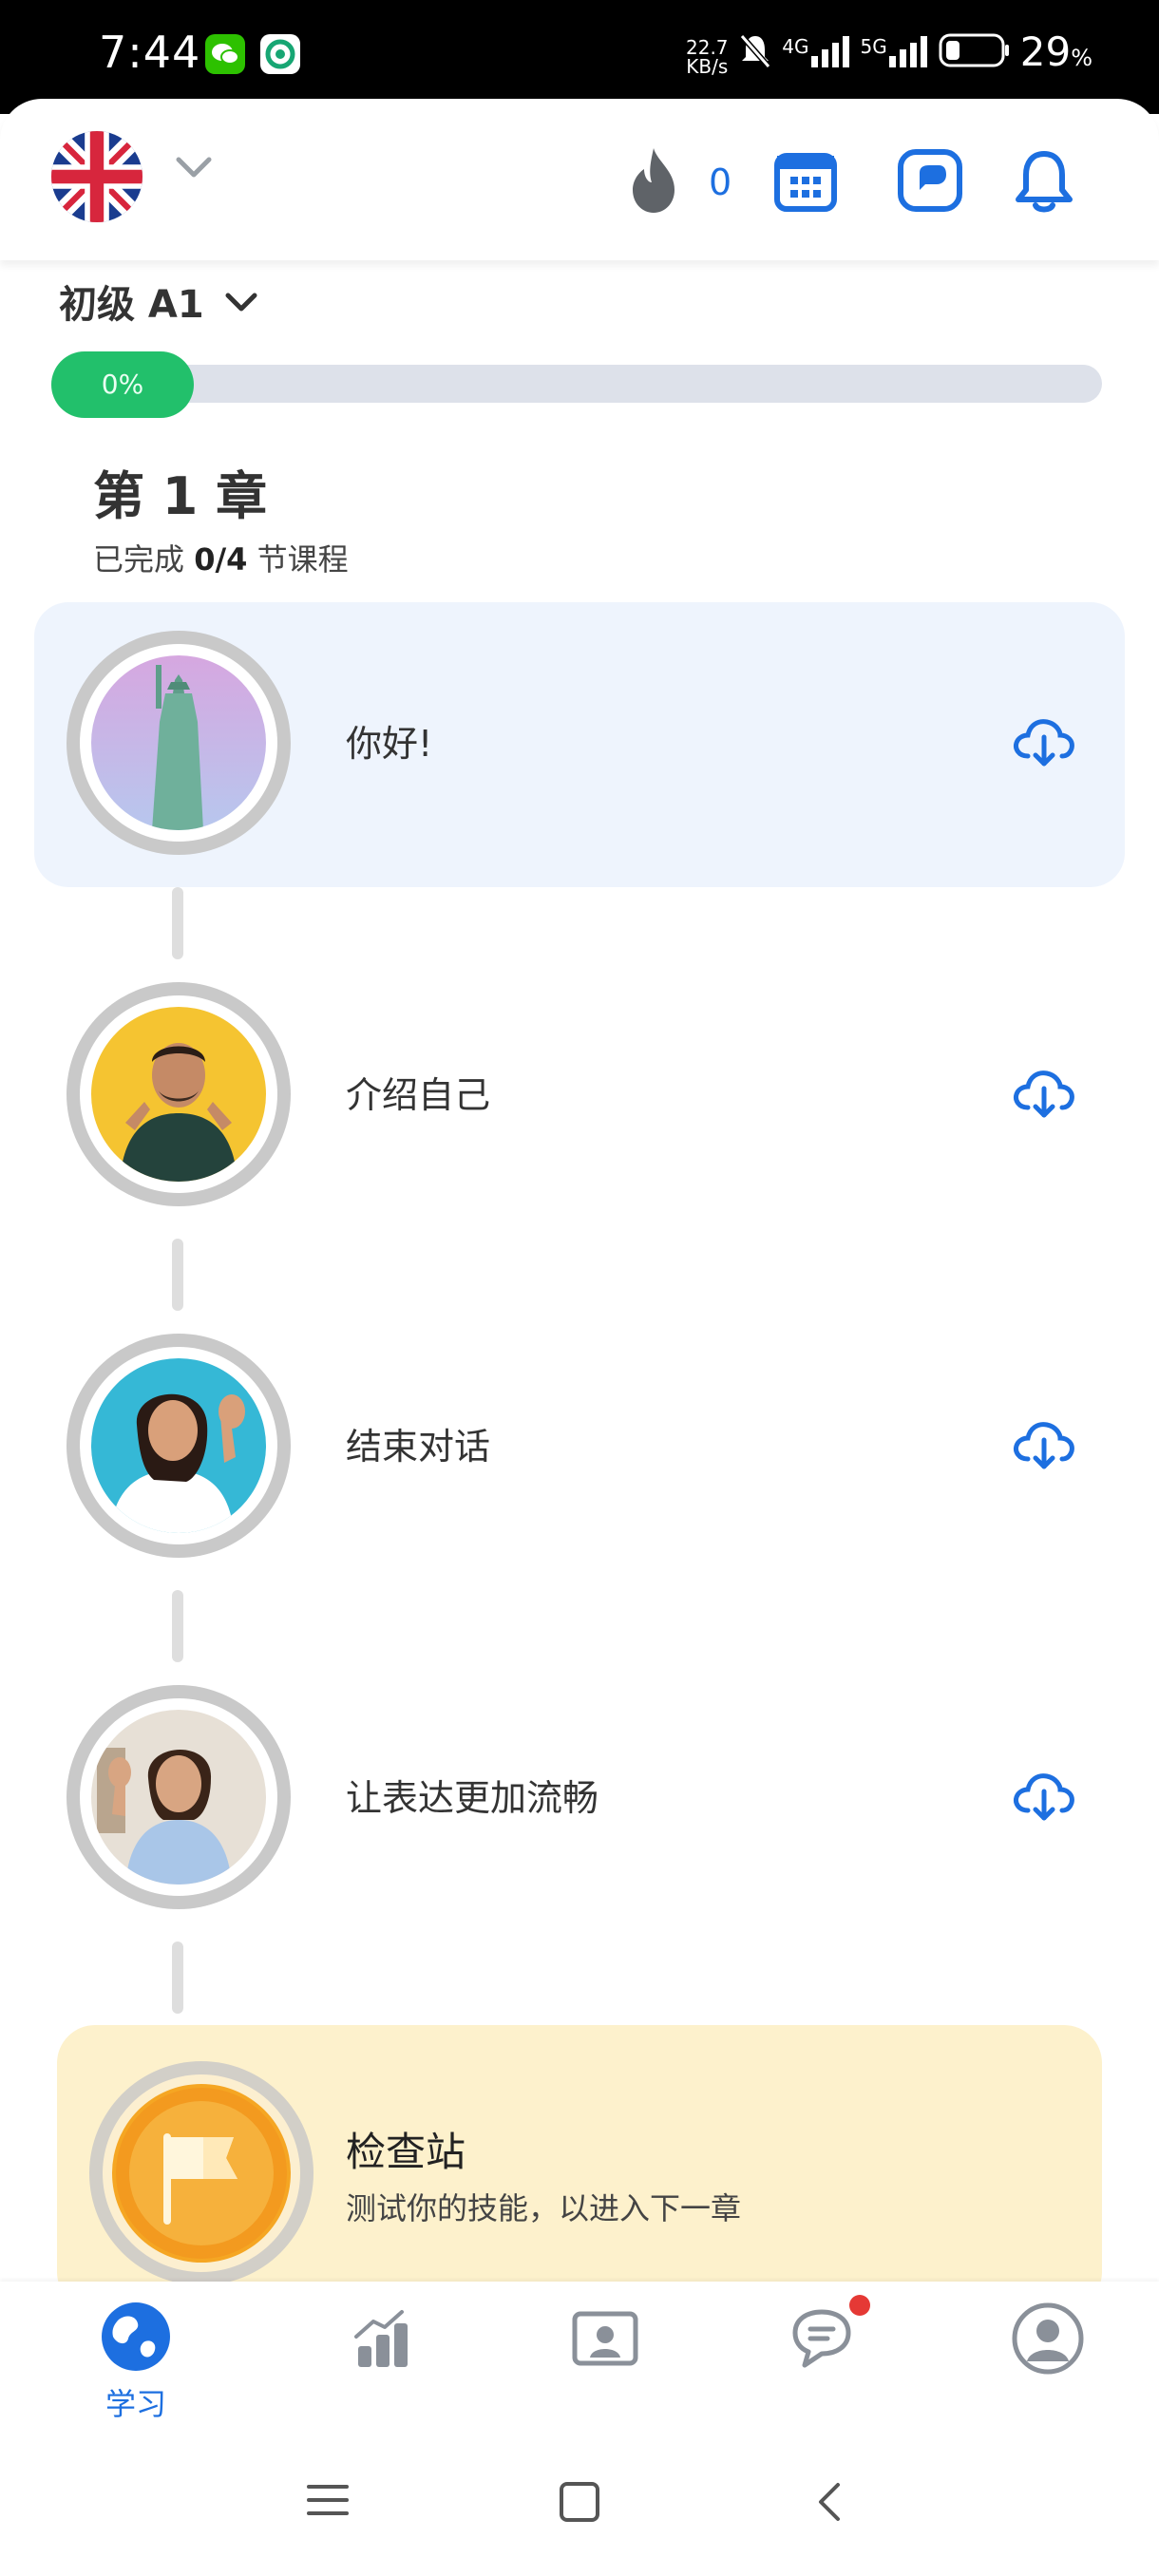 The height and width of the screenshot is (2576, 1159). Describe the element at coordinates (579, 2167) in the screenshot. I see `checkpoint-card: 检查站 测试你的技能，以进入下一章` at that location.